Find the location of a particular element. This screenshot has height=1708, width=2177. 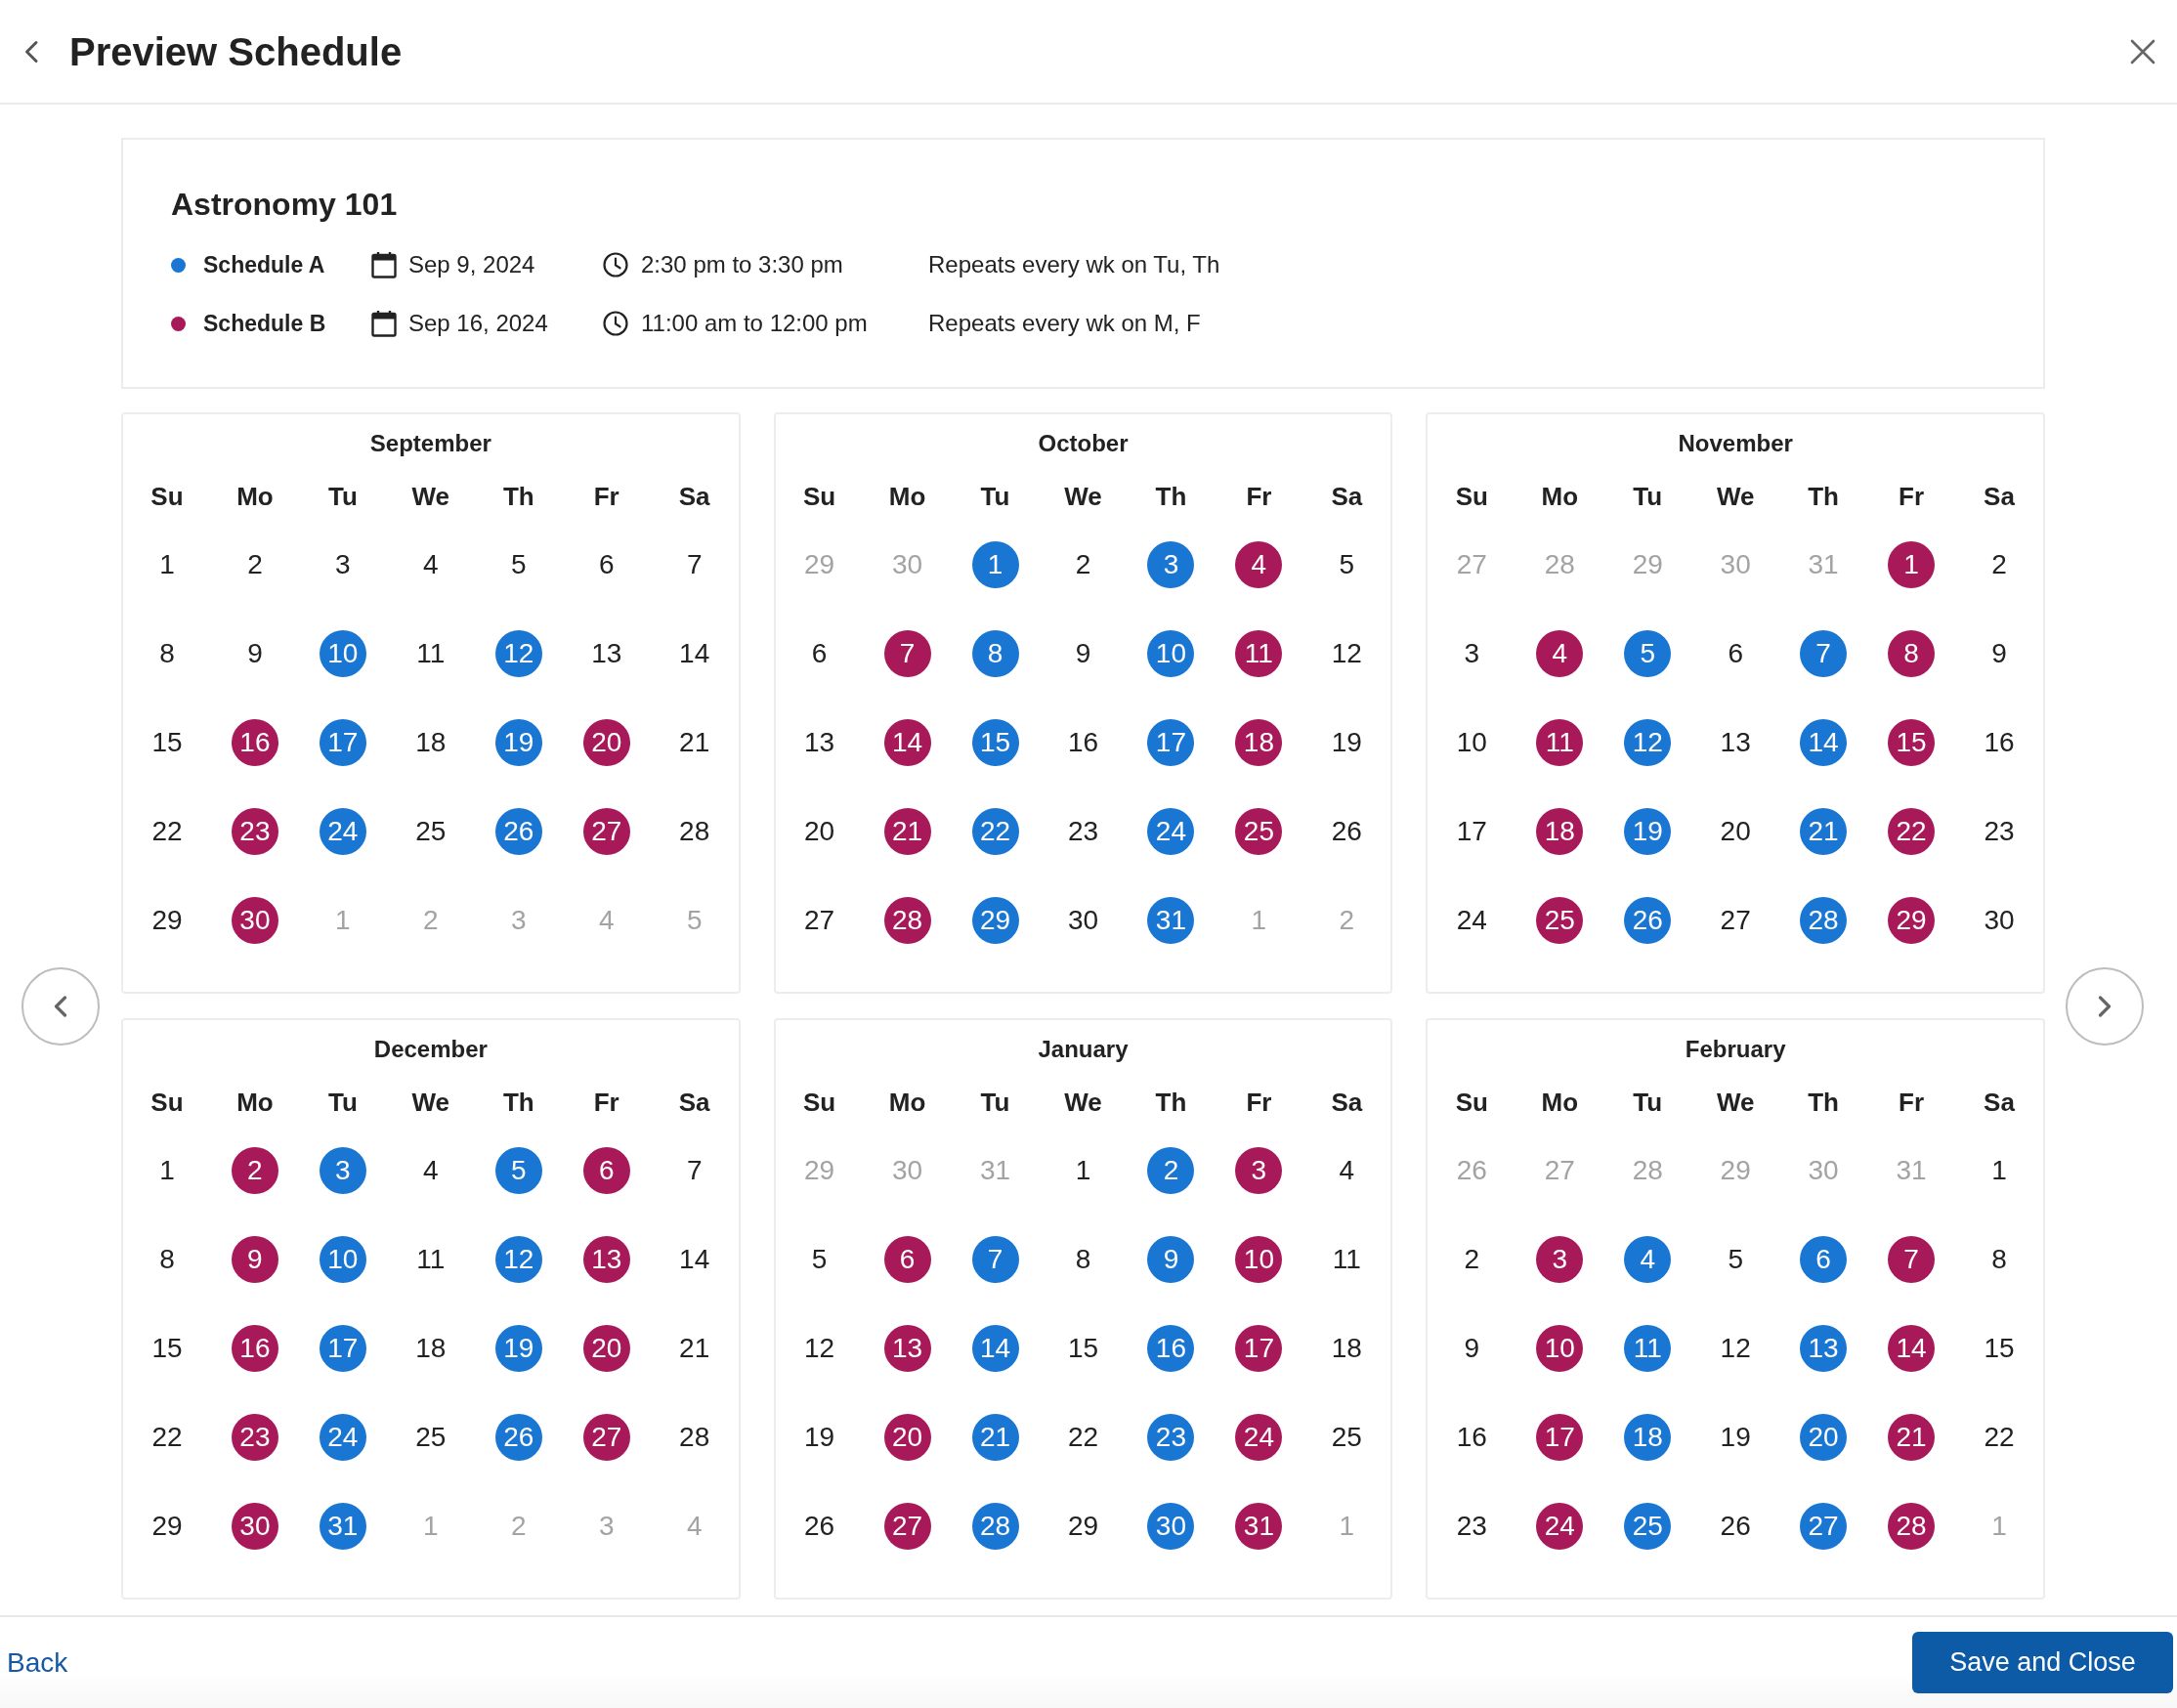

calendar-date: 28 is located at coordinates (695, 1437).